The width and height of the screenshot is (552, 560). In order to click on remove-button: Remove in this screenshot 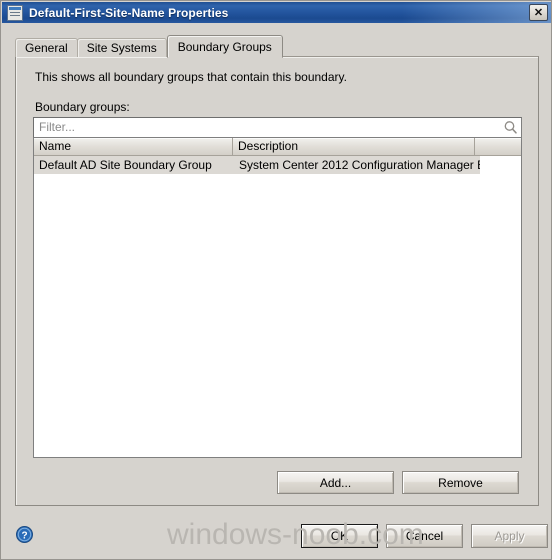, I will do `click(460, 482)`.